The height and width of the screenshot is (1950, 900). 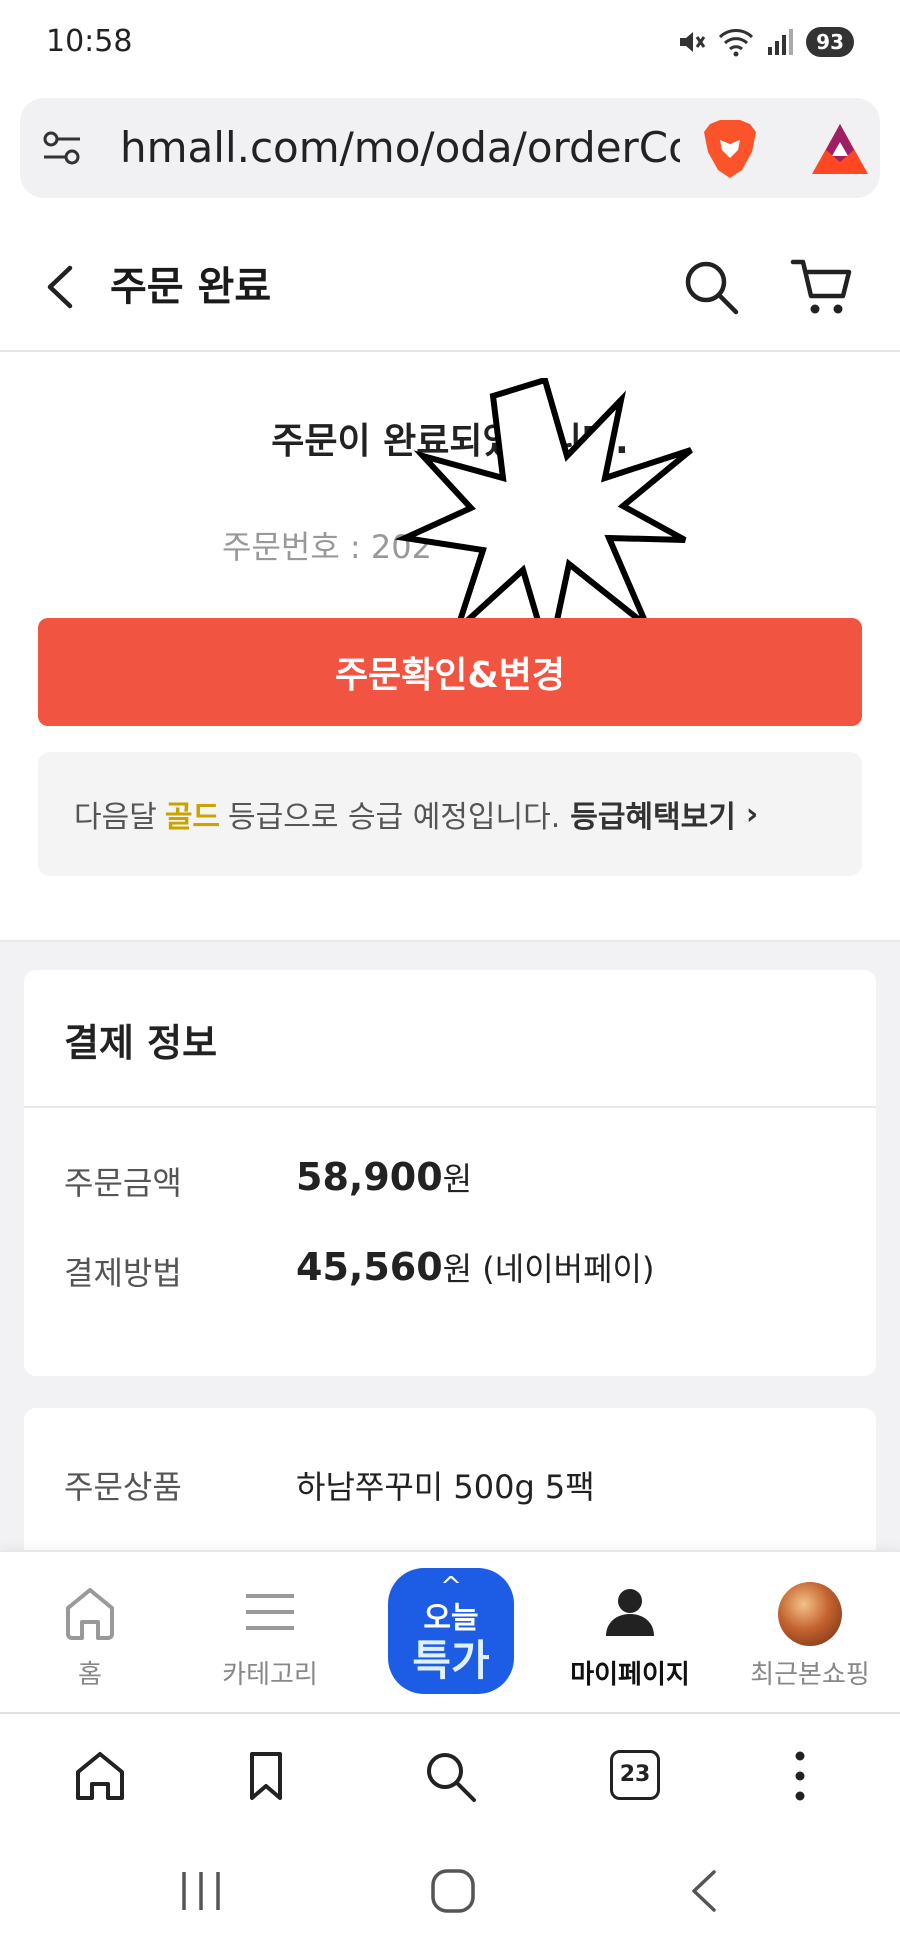 What do you see at coordinates (705, 1891) in the screenshot?
I see `back-button-icon` at bounding box center [705, 1891].